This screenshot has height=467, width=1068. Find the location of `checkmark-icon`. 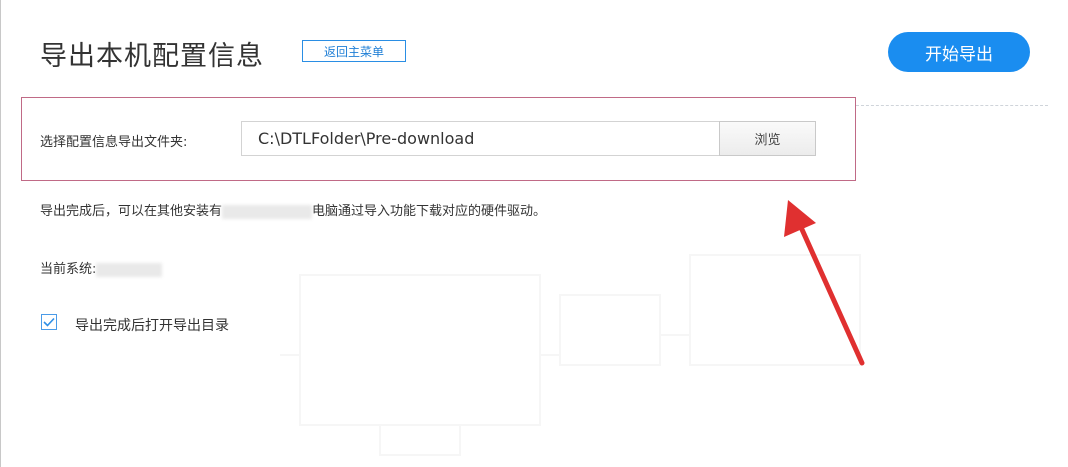

checkmark-icon is located at coordinates (49, 322).